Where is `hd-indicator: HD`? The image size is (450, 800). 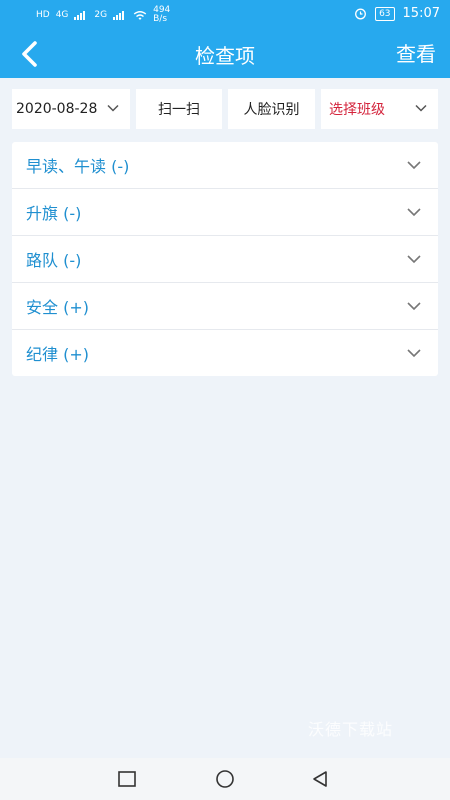
hd-indicator: HD is located at coordinates (43, 15).